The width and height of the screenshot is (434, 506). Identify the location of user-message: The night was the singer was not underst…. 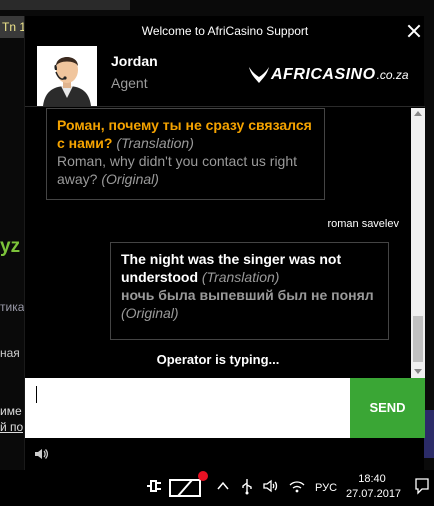
(249, 291).